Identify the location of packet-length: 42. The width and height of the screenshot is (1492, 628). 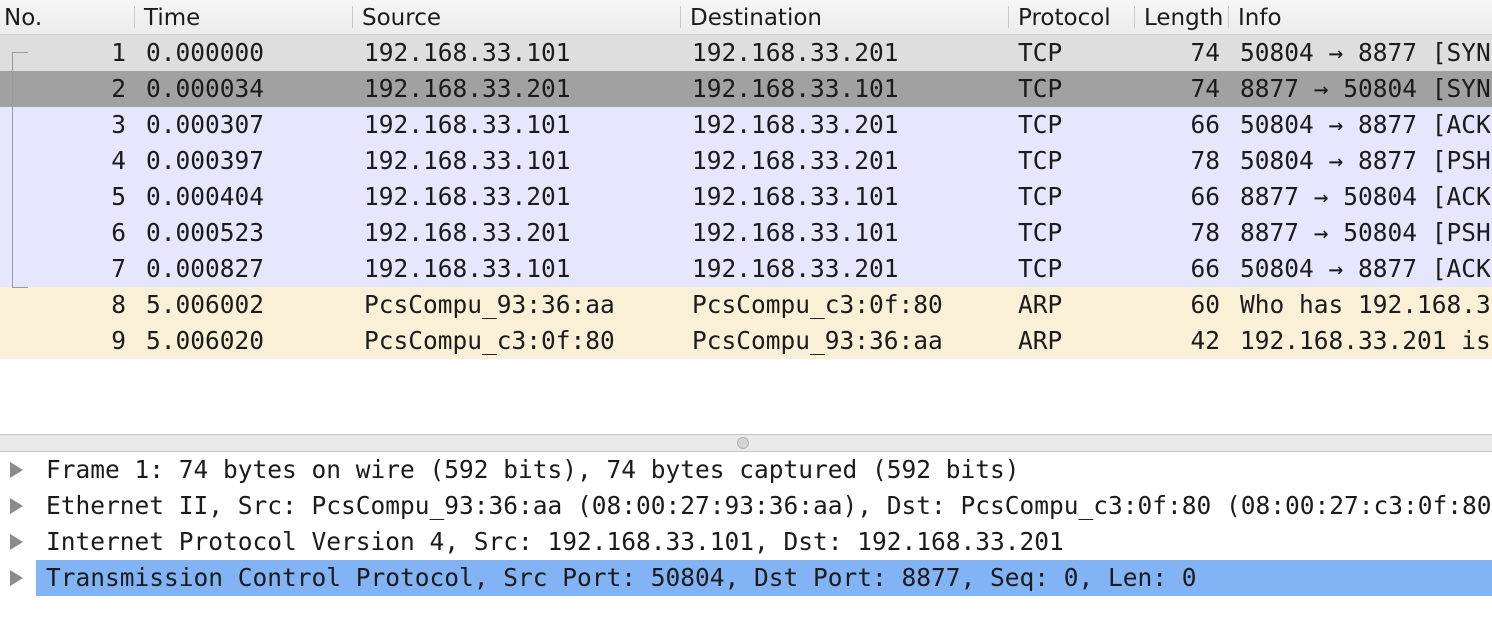
(1205, 340).